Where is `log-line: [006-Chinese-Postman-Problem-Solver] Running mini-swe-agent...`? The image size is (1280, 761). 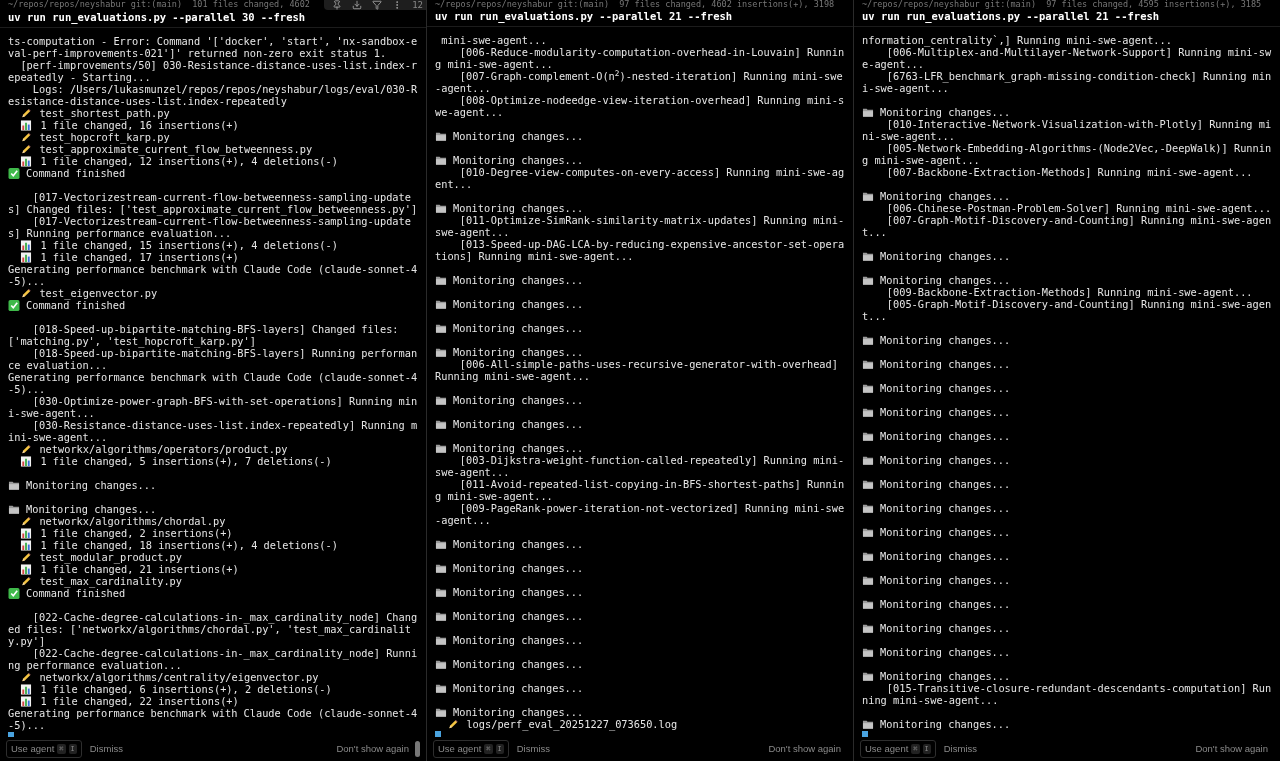
log-line: [006-Chinese-Postman-Problem-Solver] Running mini-swe-agent... is located at coordinates (1079, 208).